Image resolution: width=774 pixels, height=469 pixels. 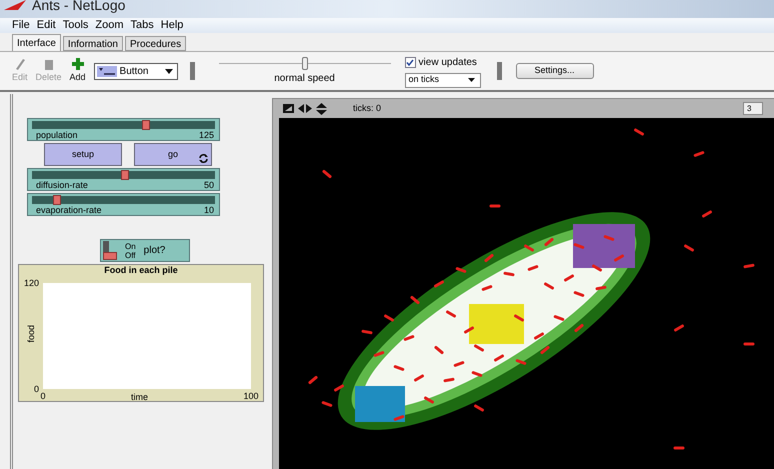 I want to click on window-title: Ants - NetLogo, so click(x=79, y=6).